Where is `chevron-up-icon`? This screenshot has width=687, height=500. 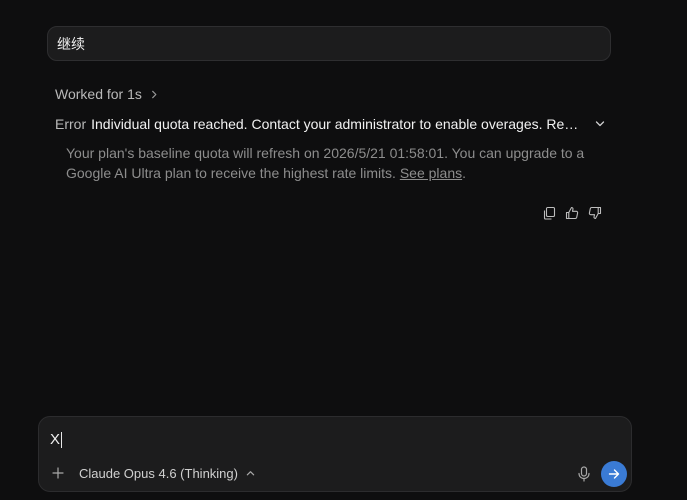
chevron-up-icon is located at coordinates (250, 472).